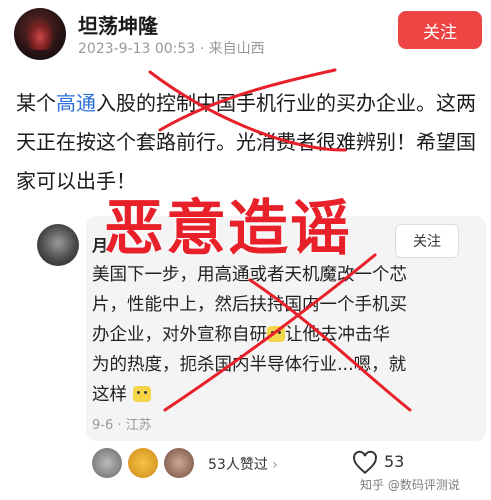 This screenshot has height=500, width=491. Describe the element at coordinates (179, 335) in the screenshot. I see `quoted-line-3a: 办企业，对外宣称自研` at that location.